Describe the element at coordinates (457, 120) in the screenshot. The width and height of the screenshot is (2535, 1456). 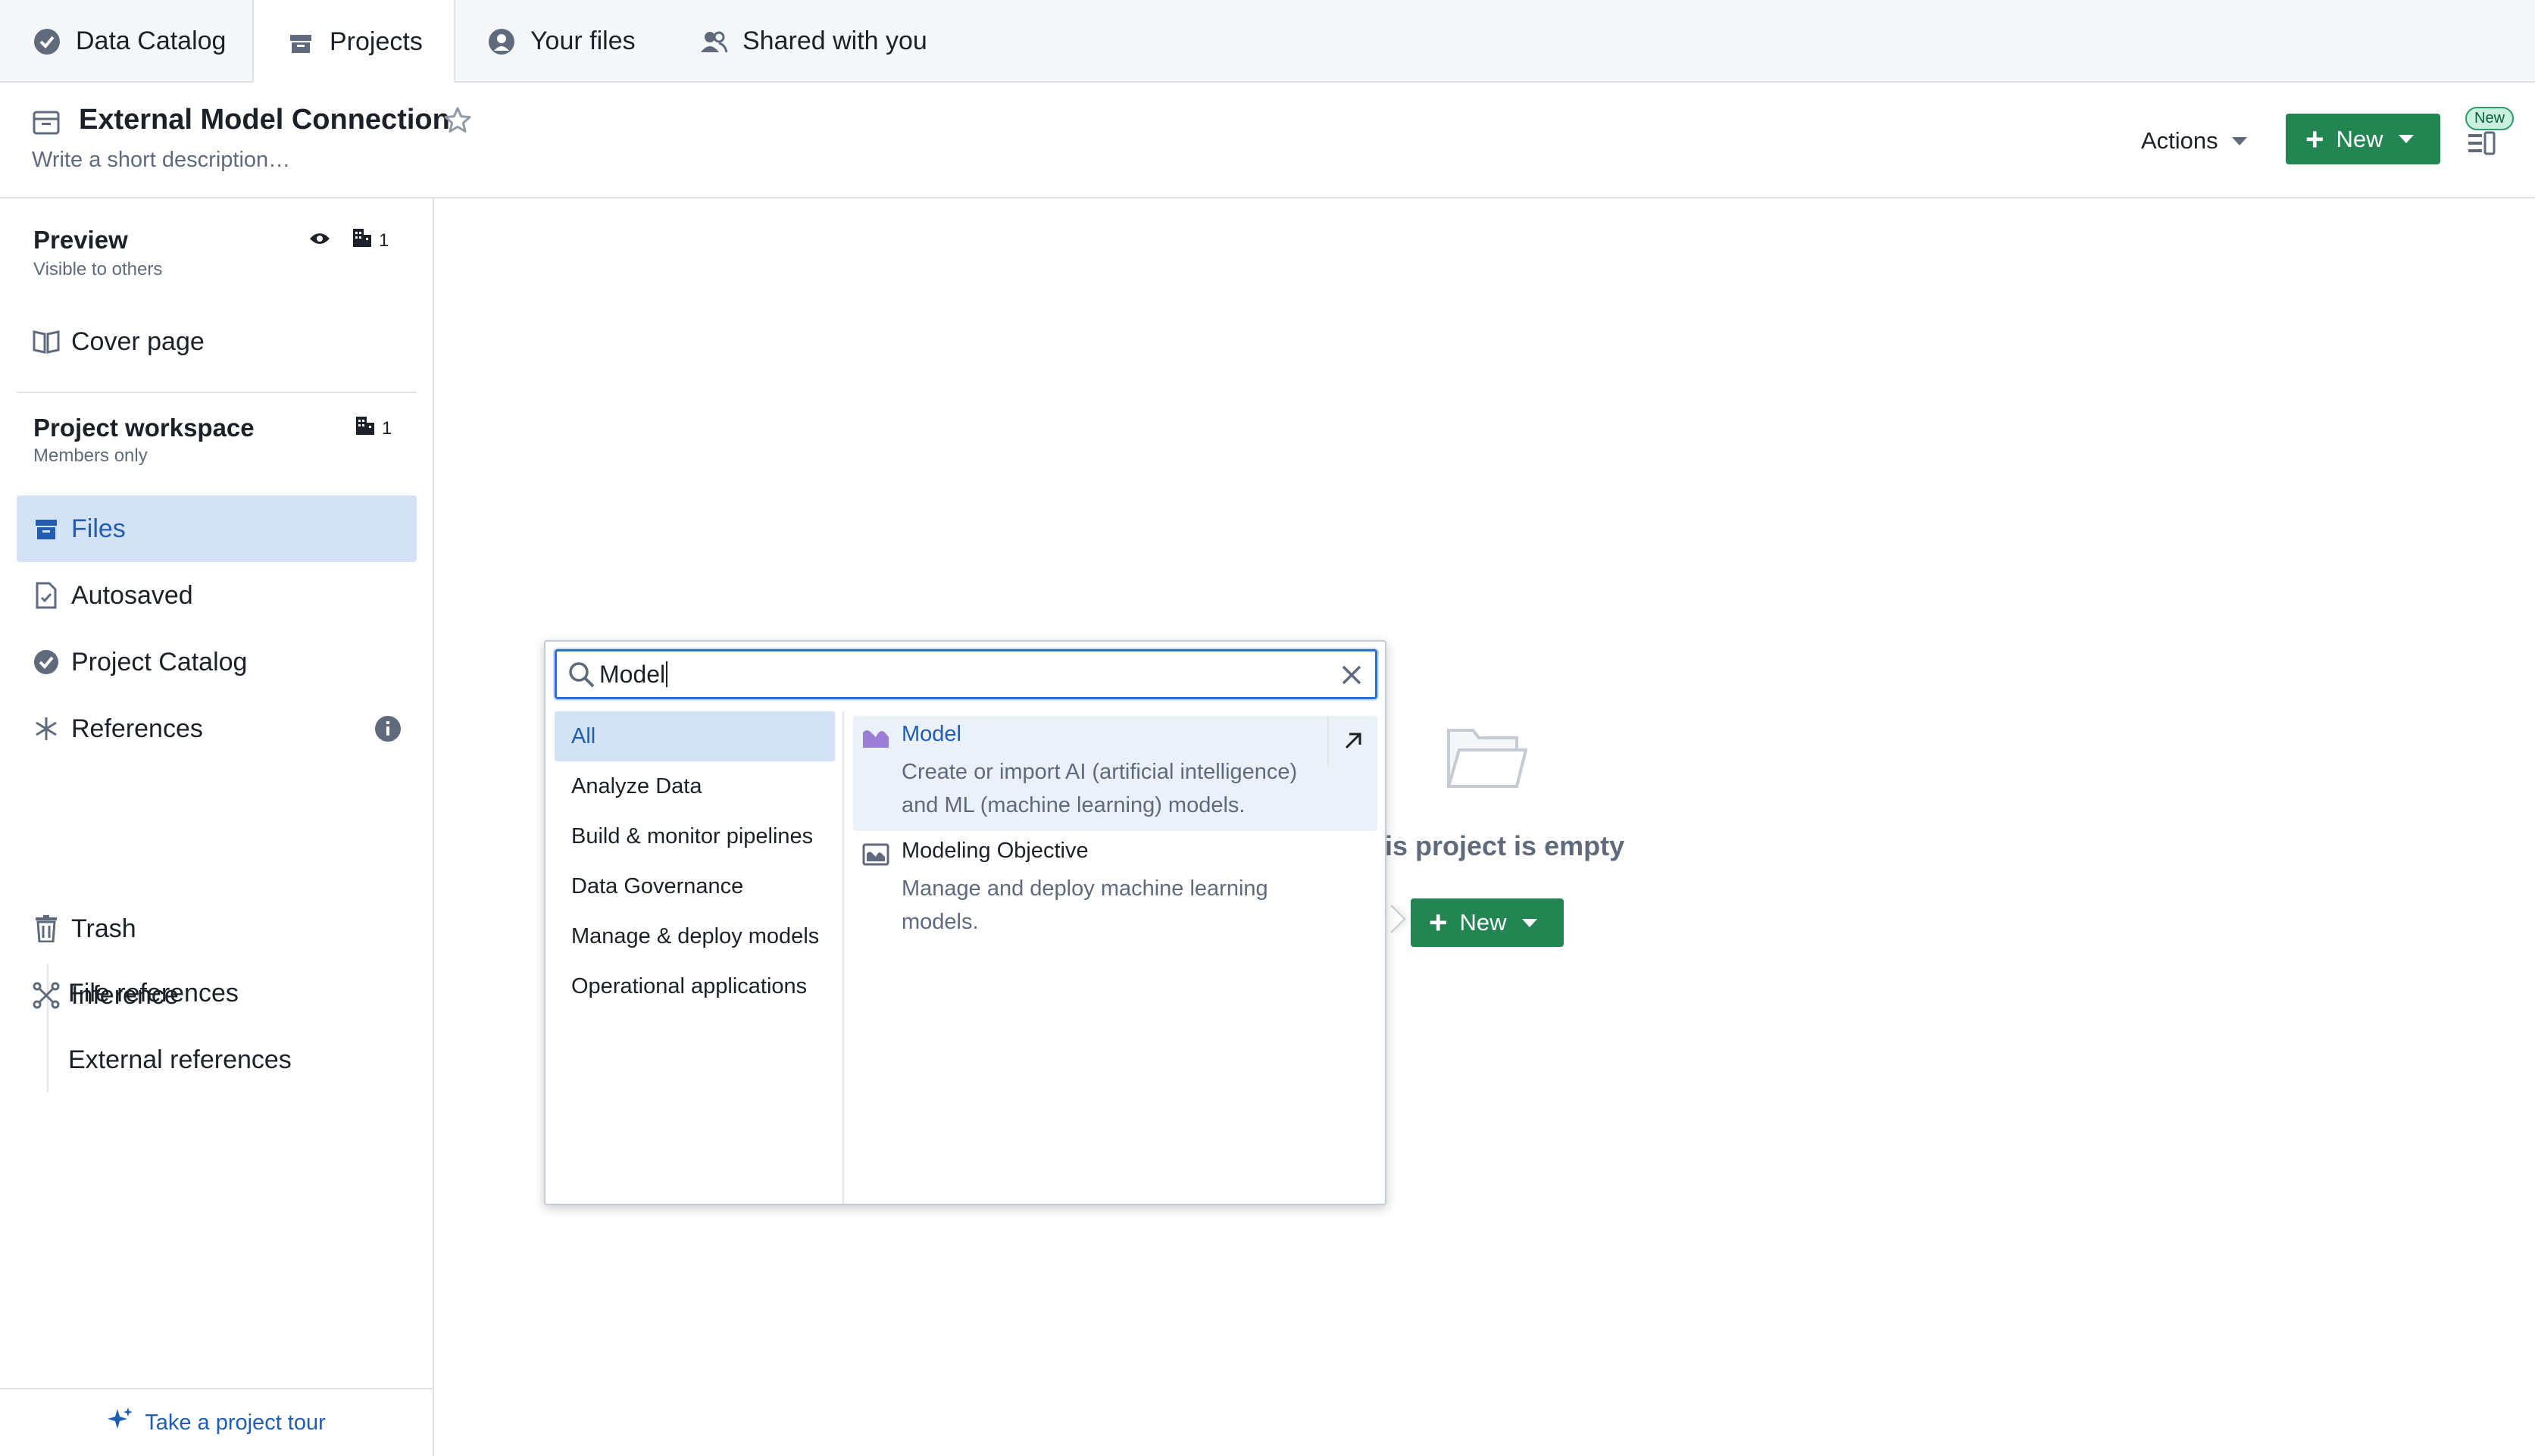
I see `star-icon` at that location.